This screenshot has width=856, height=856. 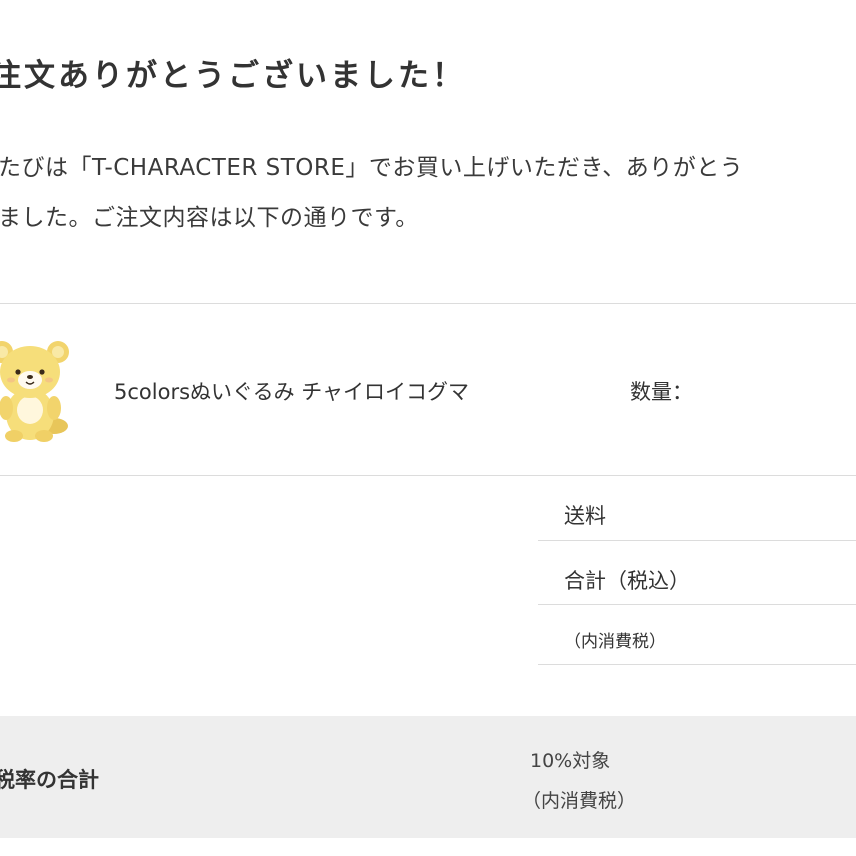 I want to click on rilakkuma-plush-icon, so click(x=34, y=391).